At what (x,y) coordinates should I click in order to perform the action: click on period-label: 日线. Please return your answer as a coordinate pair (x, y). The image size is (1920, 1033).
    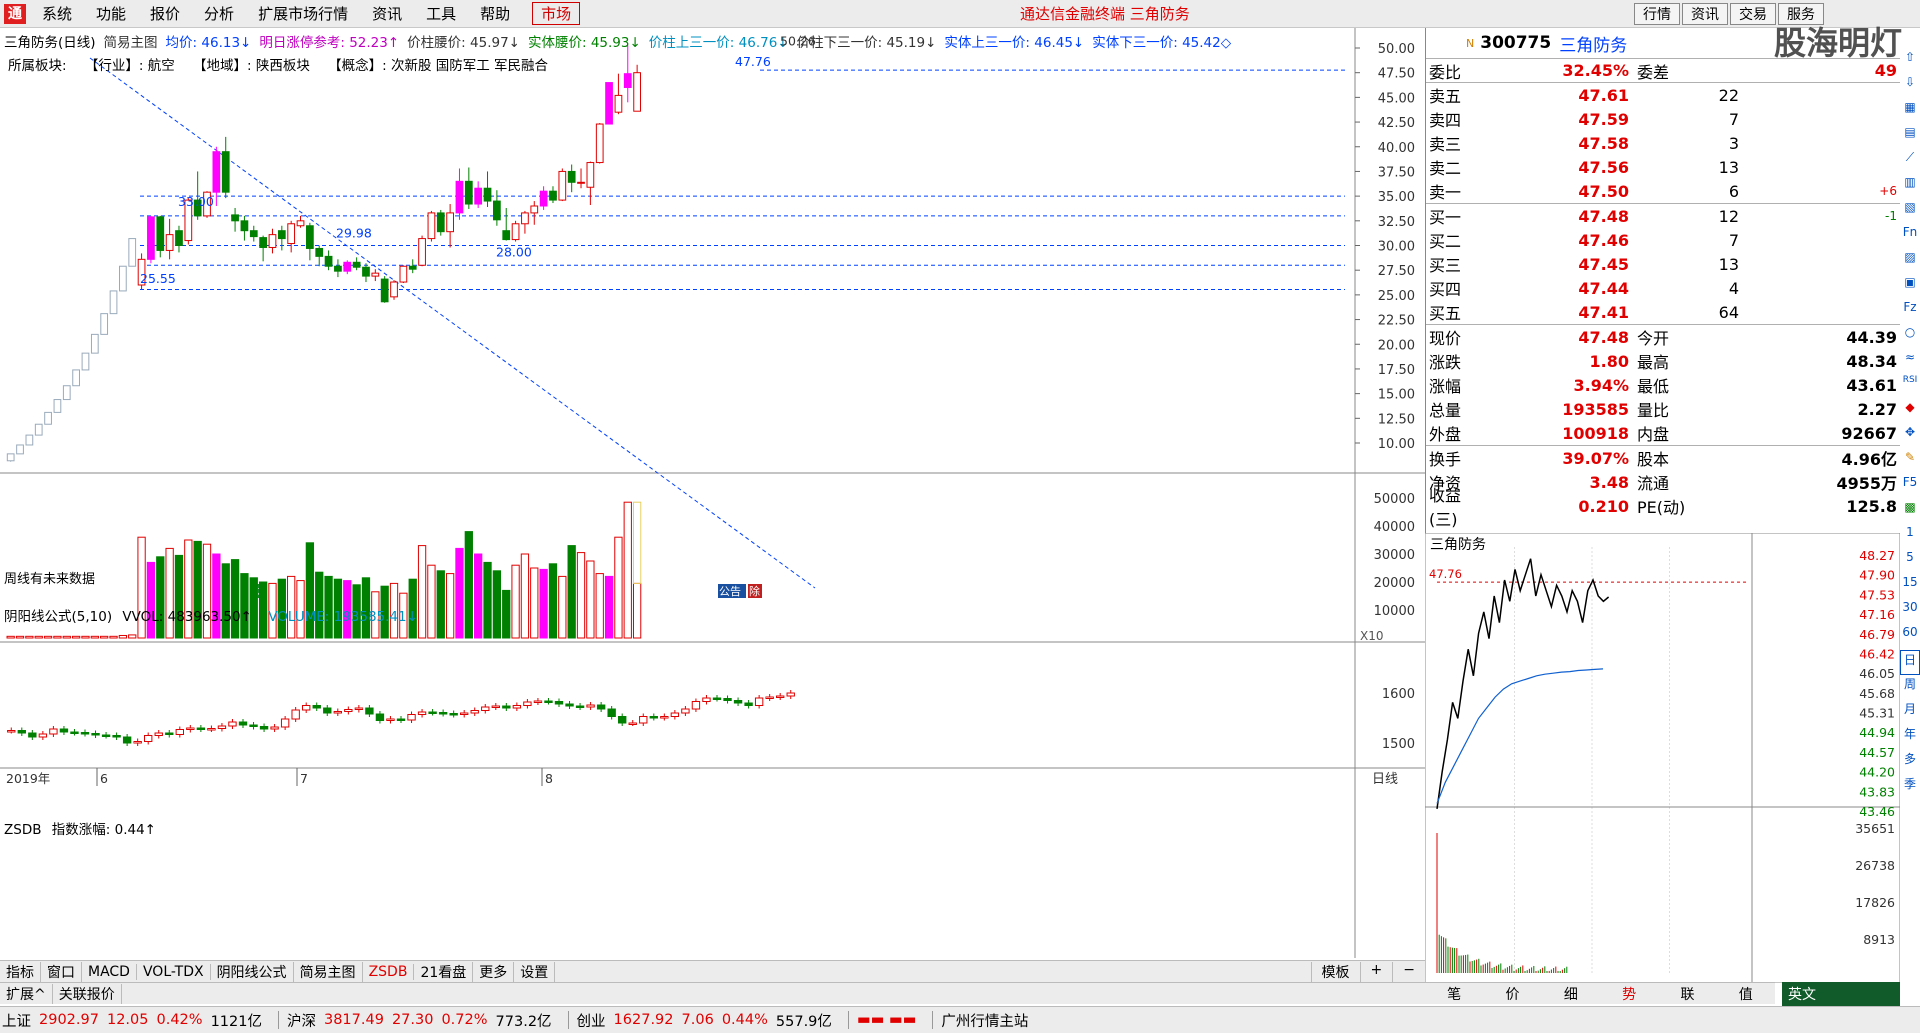
    Looking at the image, I should click on (1385, 779).